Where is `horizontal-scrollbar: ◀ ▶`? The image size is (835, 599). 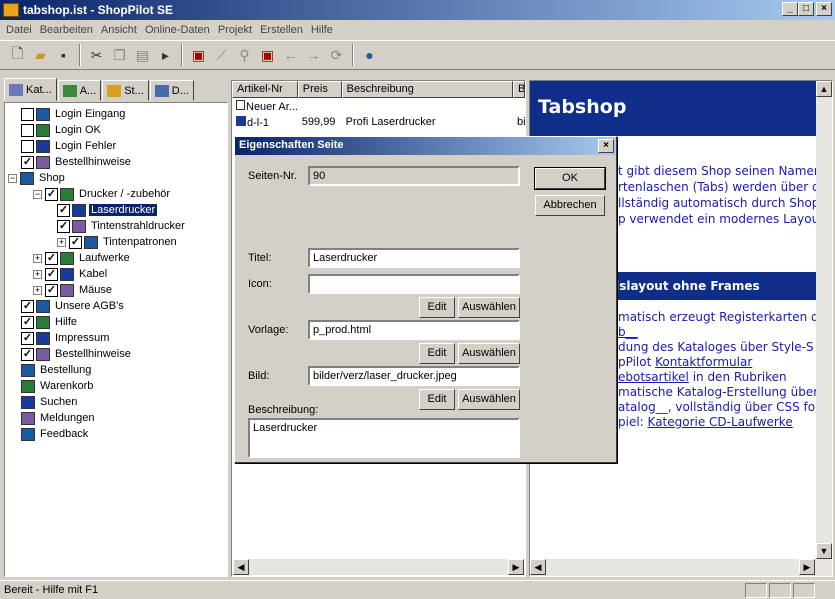
horizontal-scrollbar: ◀ ▶ is located at coordinates (681, 567).